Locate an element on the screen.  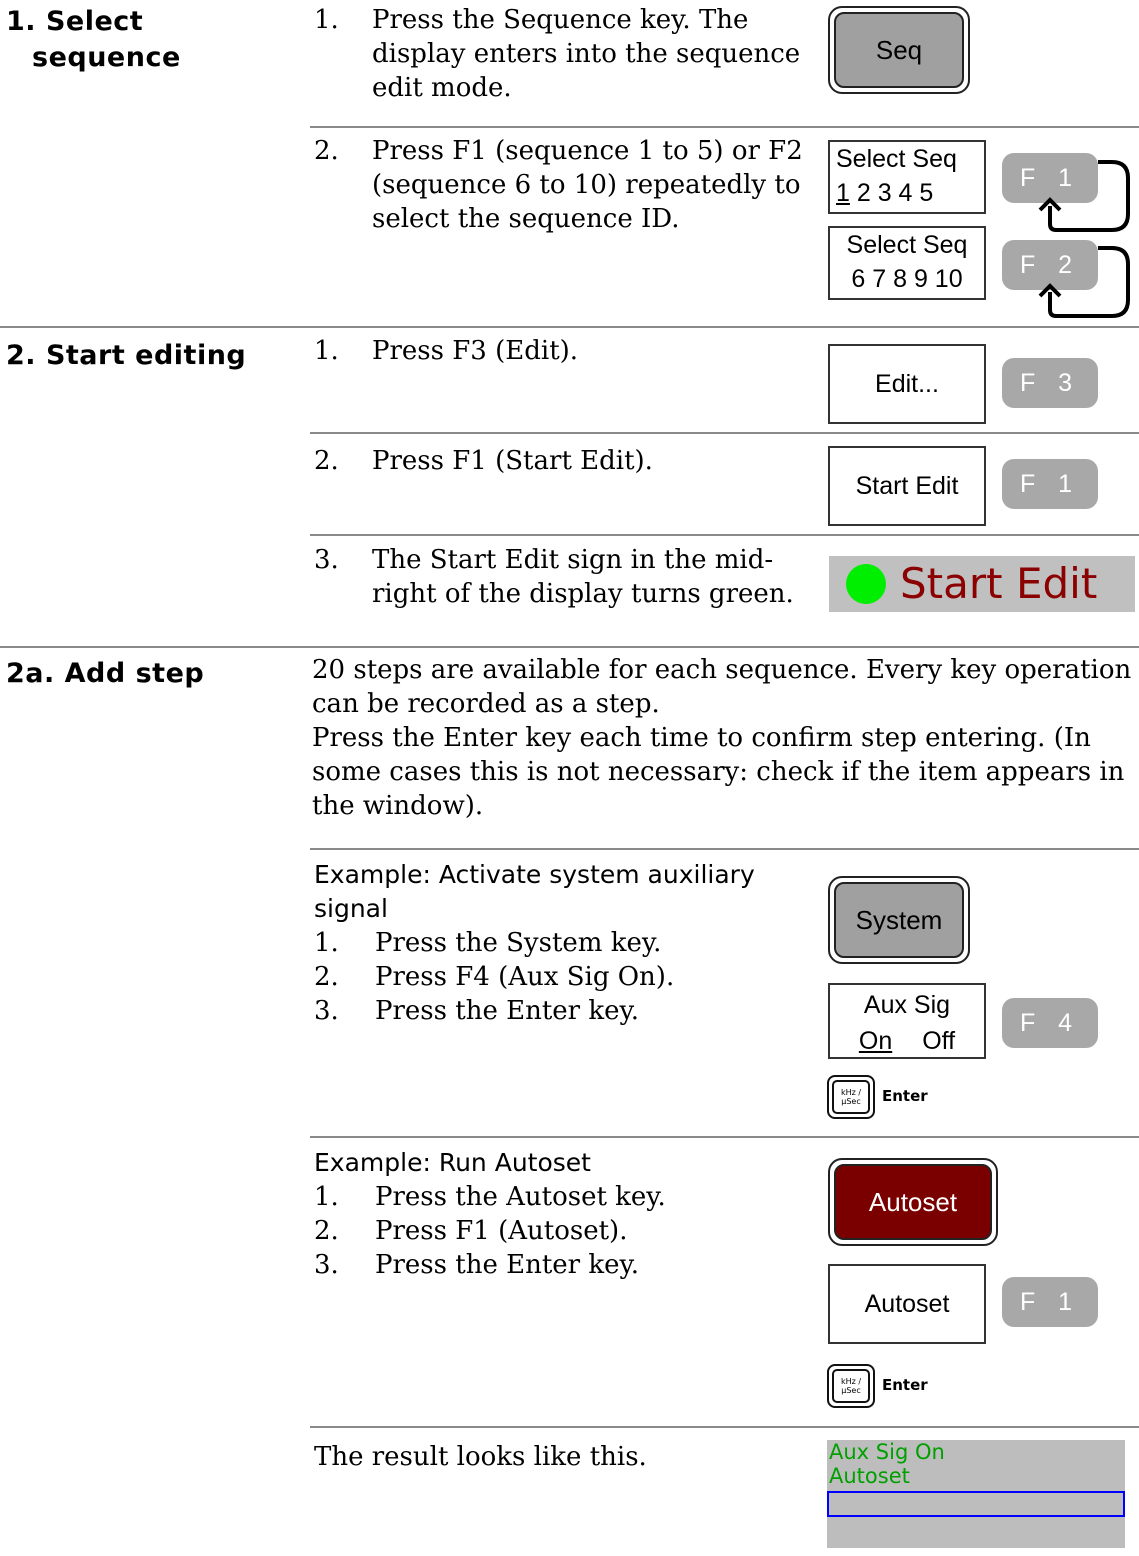
softkey-title: Aux Sig is located at coordinates (907, 1005).